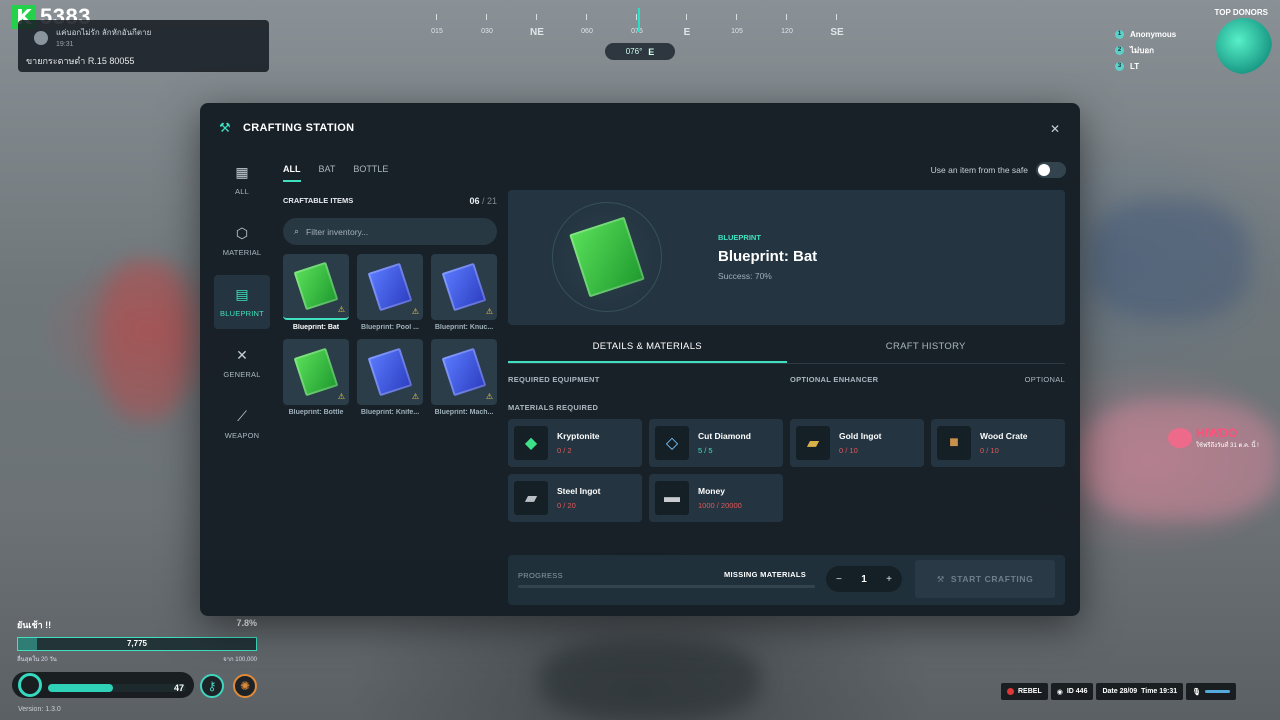 This screenshot has height=720, width=1280. I want to click on pig-icon, so click(1180, 438).